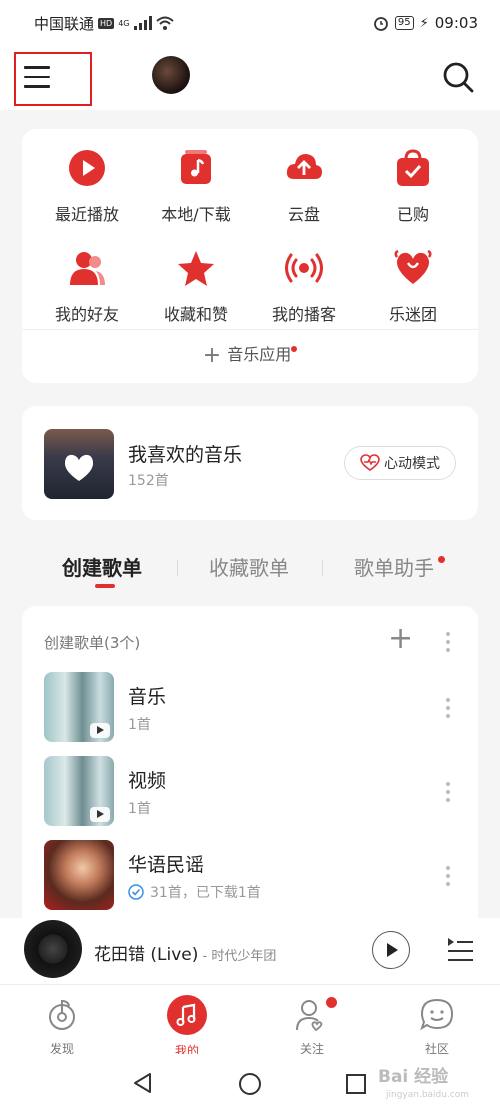 Image resolution: width=500 pixels, height=1111 pixels. What do you see at coordinates (458, 77) in the screenshot?
I see `search-icon` at bounding box center [458, 77].